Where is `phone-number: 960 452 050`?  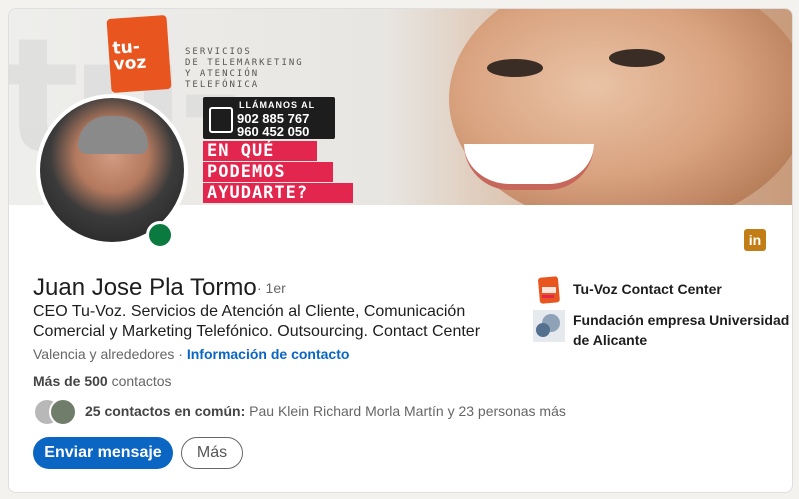 phone-number: 960 452 050 is located at coordinates (273, 131).